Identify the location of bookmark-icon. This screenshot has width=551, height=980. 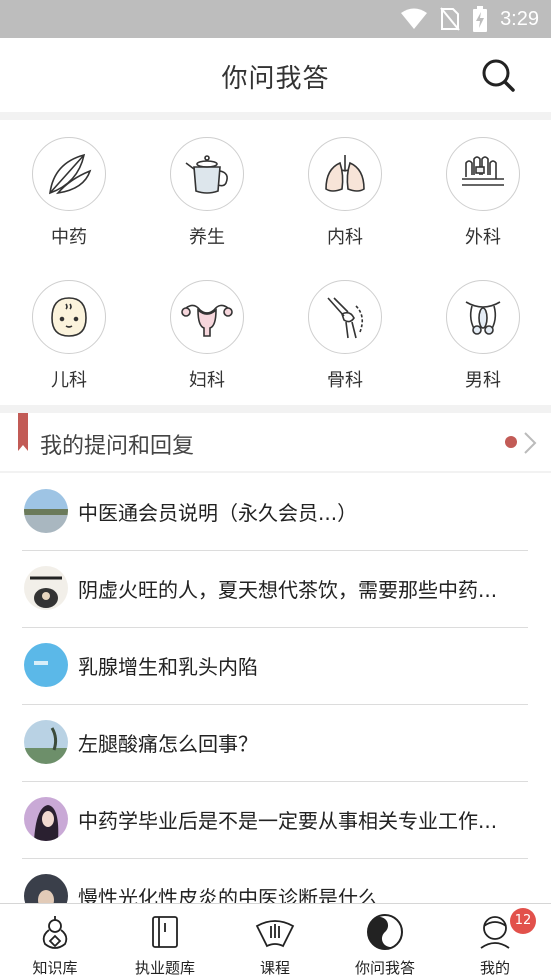
(23, 432).